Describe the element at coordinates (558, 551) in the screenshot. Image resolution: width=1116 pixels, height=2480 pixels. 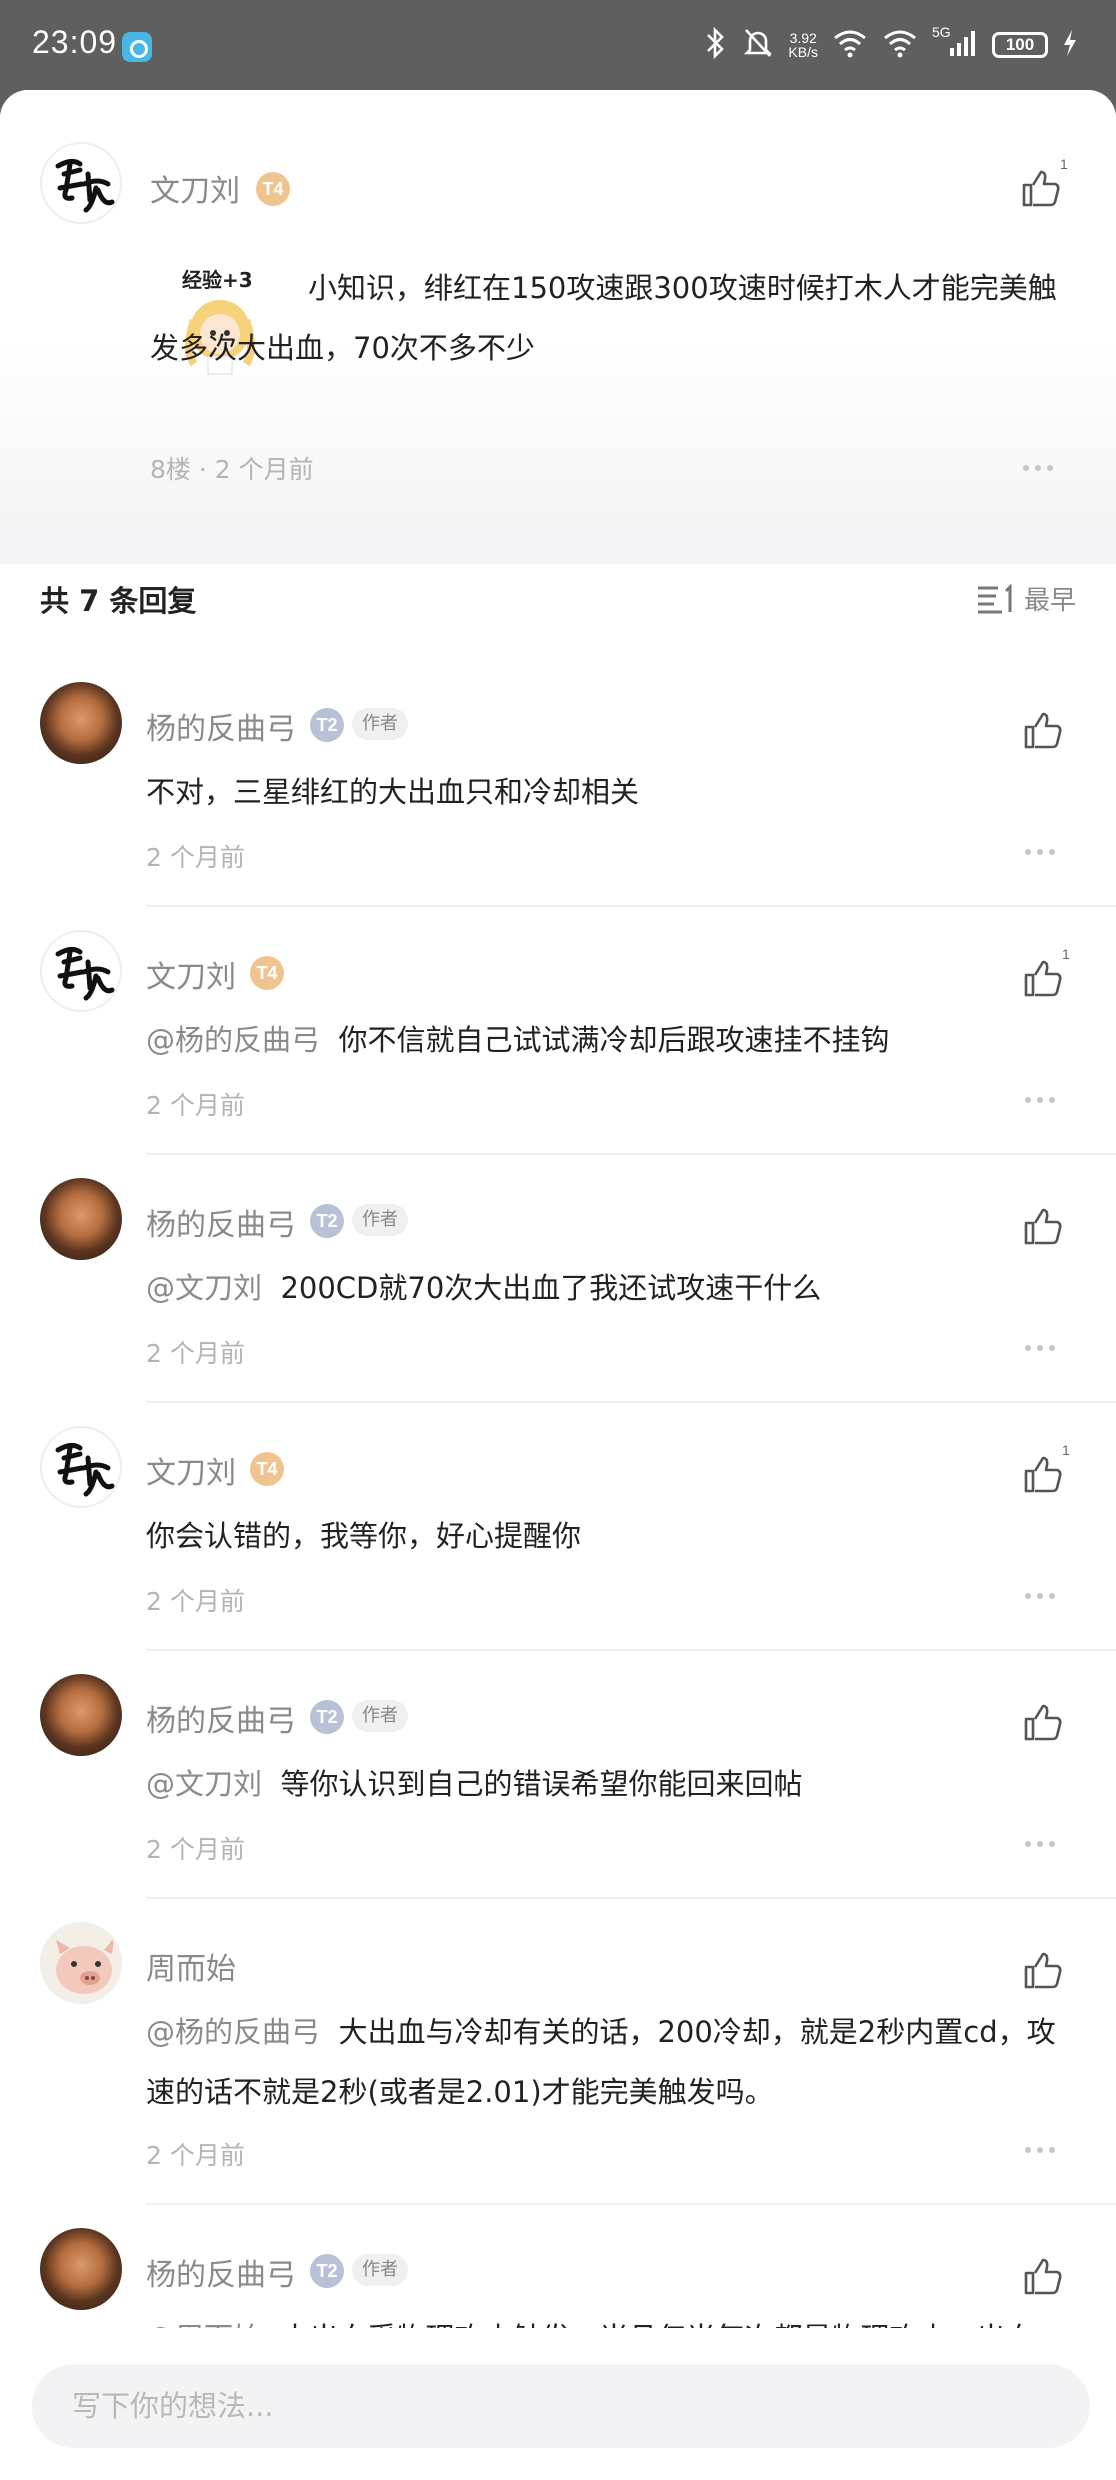
I see `section-divider` at that location.